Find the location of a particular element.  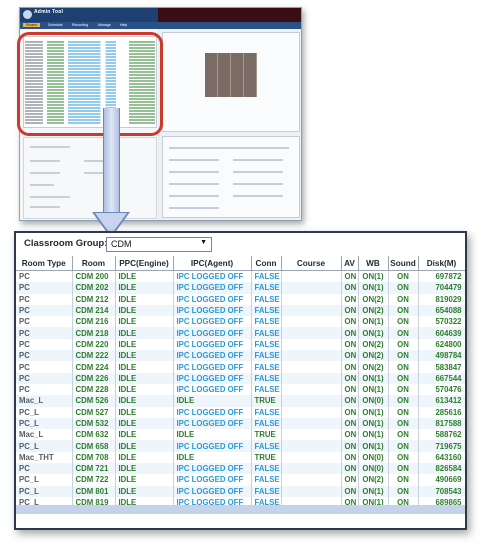

disk-cell: 654088 is located at coordinates (441, 310).